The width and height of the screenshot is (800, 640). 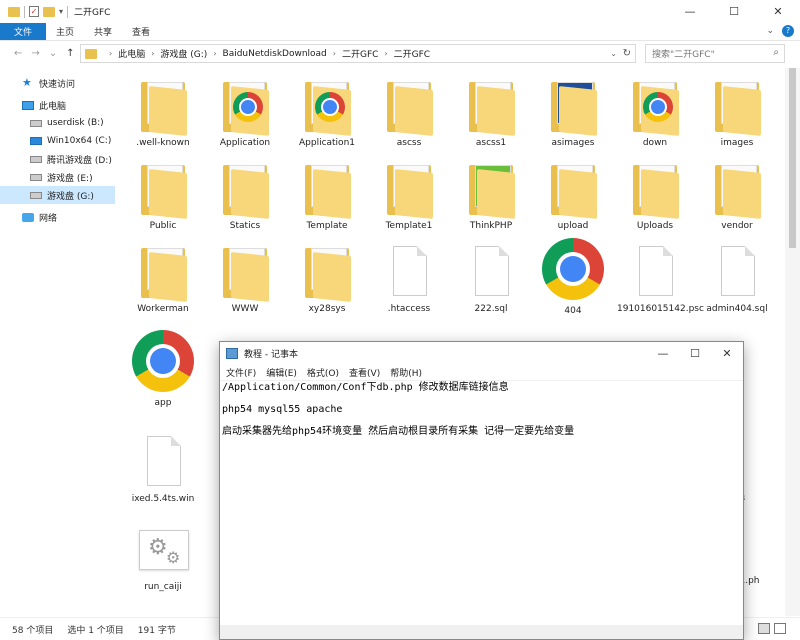 What do you see at coordinates (34, 11) in the screenshot?
I see `properties-icon: ✓` at bounding box center [34, 11].